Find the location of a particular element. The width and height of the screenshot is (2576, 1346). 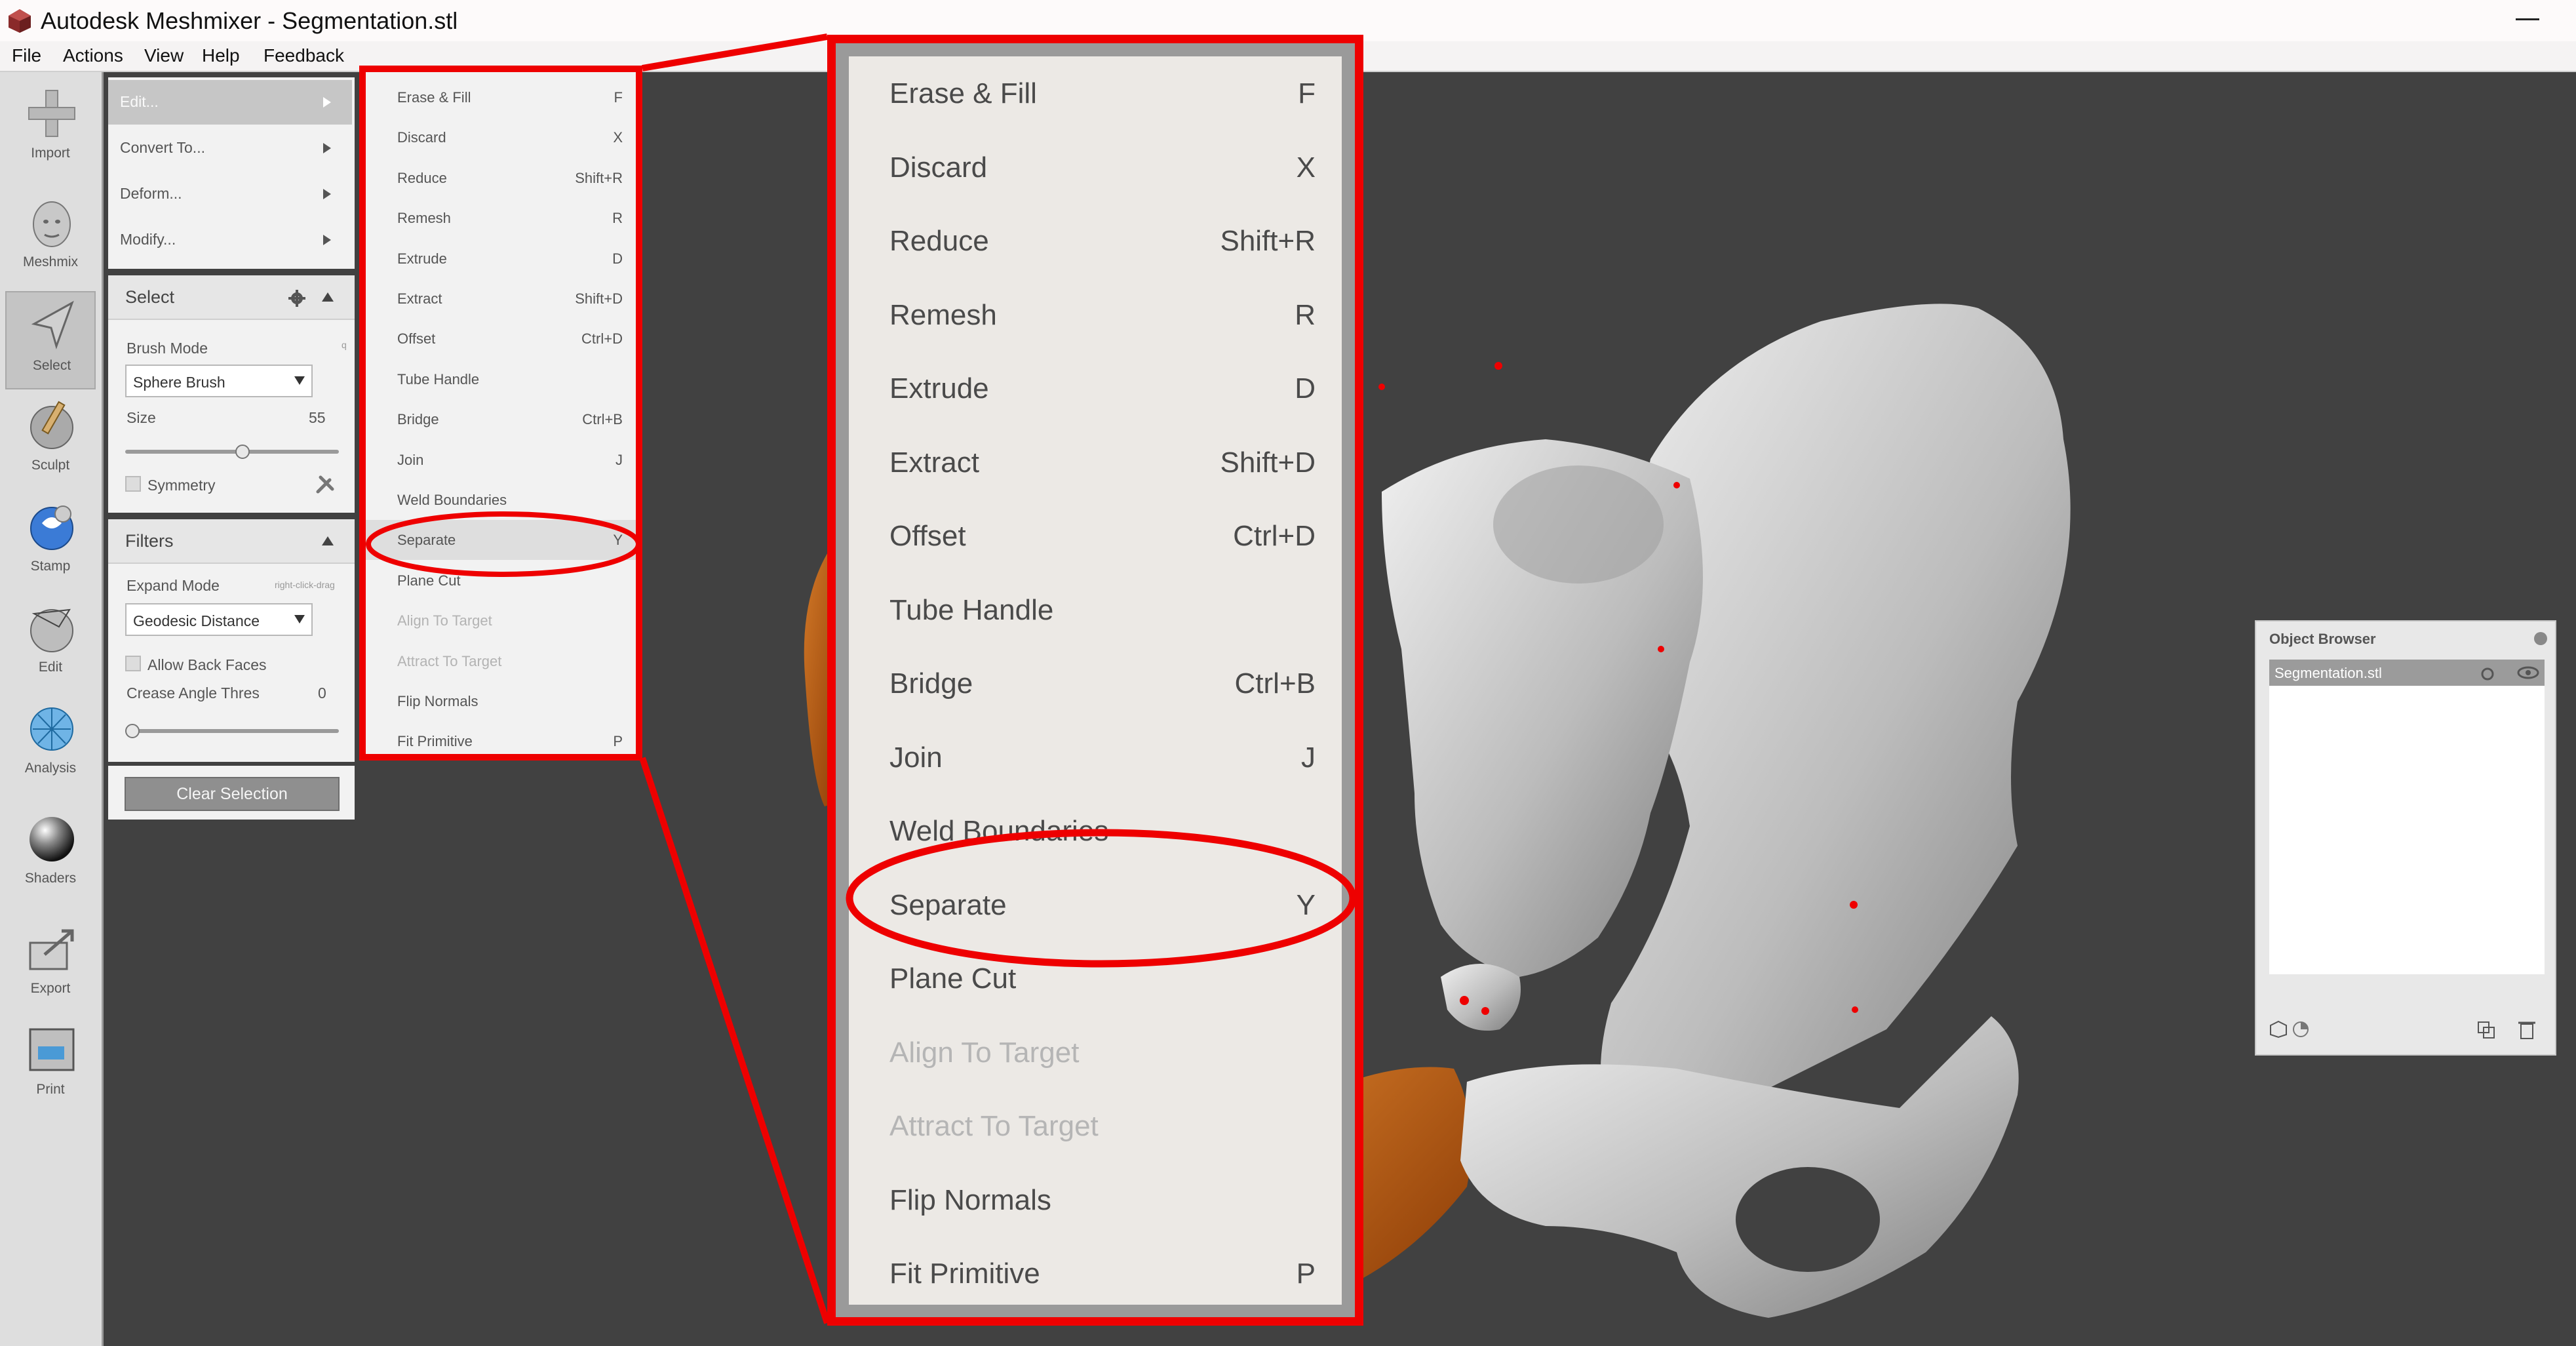

zoom-menu-item-label: Align To Target is located at coordinates (984, 1052).